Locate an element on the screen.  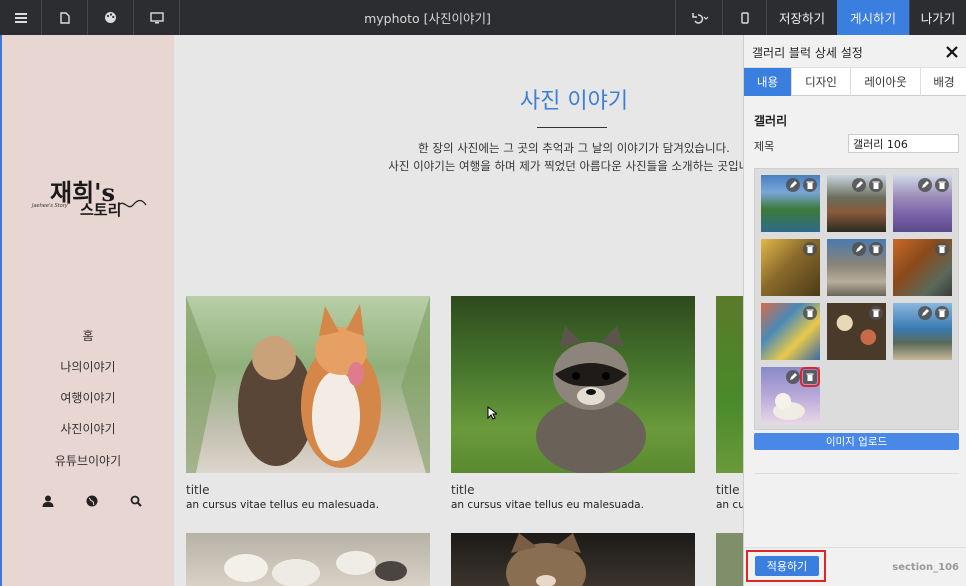
card-image-sheep is located at coordinates (308, 559).